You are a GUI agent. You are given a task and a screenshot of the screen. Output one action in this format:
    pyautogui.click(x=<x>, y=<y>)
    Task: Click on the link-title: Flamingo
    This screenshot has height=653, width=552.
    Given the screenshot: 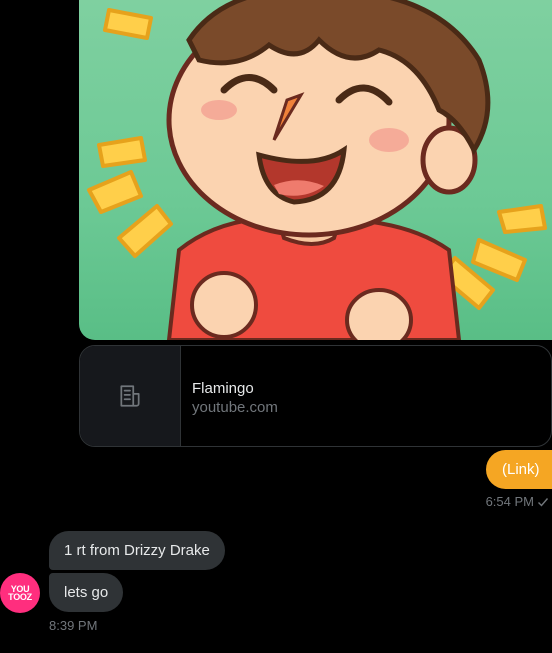 What is the action you would take?
    pyautogui.click(x=223, y=388)
    